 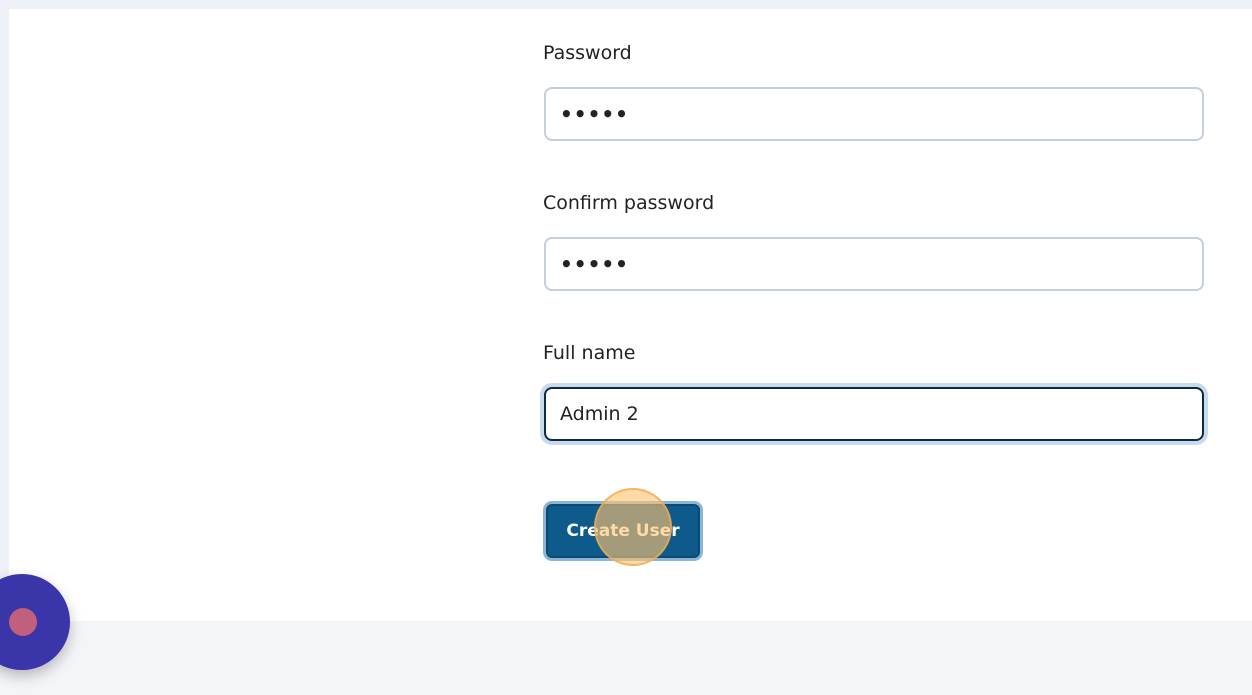 What do you see at coordinates (626, 4) in the screenshot?
I see `top-edge` at bounding box center [626, 4].